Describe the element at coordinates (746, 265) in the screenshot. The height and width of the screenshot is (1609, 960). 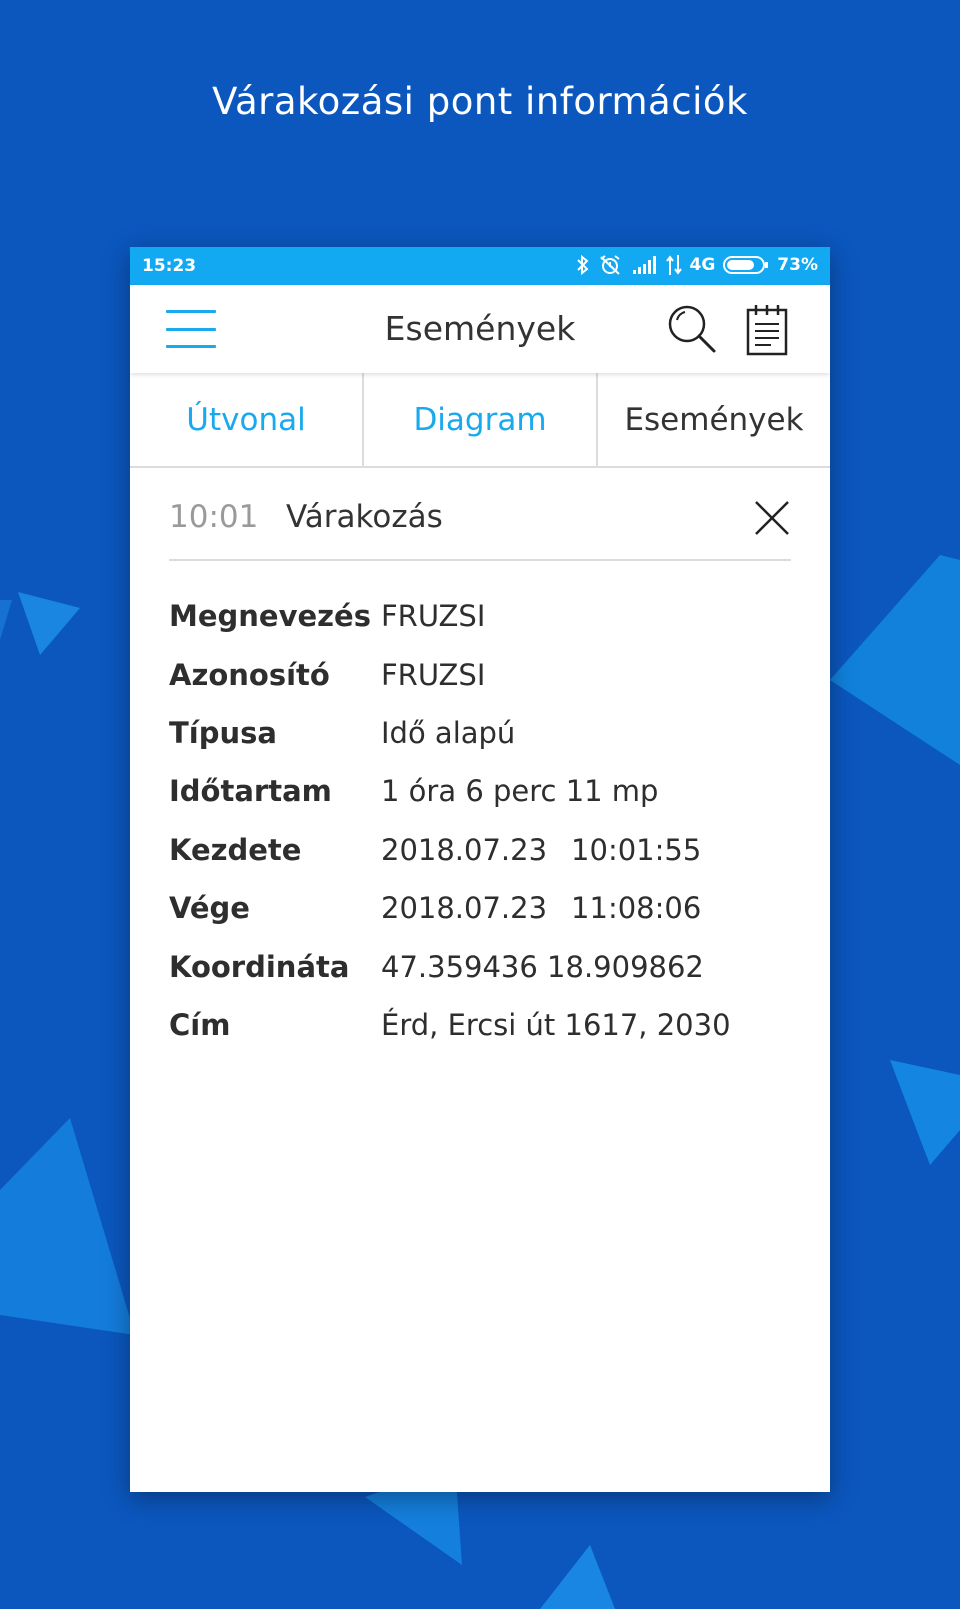
I see `battery-icon` at that location.